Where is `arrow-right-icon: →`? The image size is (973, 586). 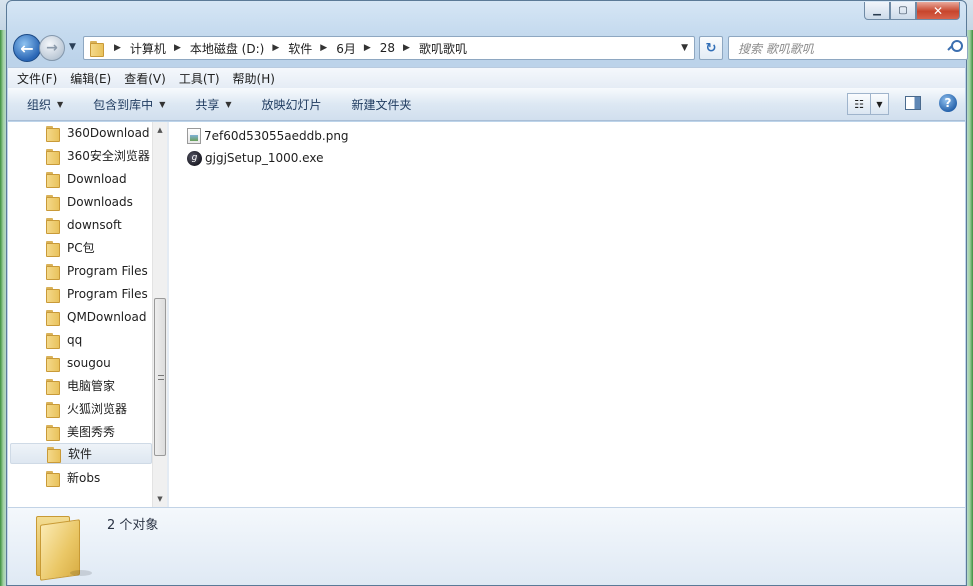
arrow-right-icon: → is located at coordinates (52, 48).